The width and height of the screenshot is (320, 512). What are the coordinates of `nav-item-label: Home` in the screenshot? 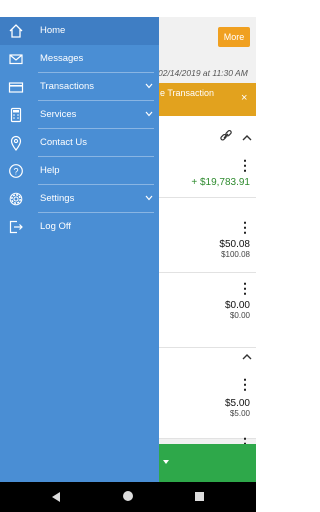 It's located at (53, 30).